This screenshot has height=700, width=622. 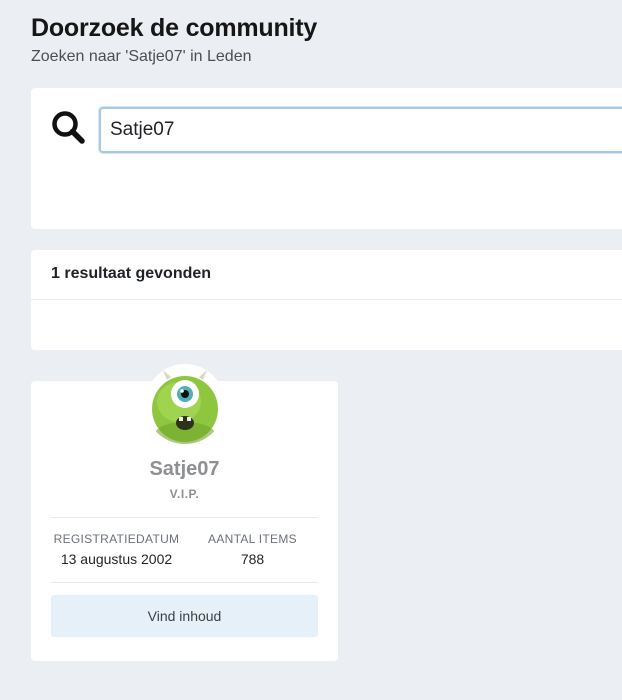 I want to click on find-content-button: Vind inhoud, so click(x=184, y=616).